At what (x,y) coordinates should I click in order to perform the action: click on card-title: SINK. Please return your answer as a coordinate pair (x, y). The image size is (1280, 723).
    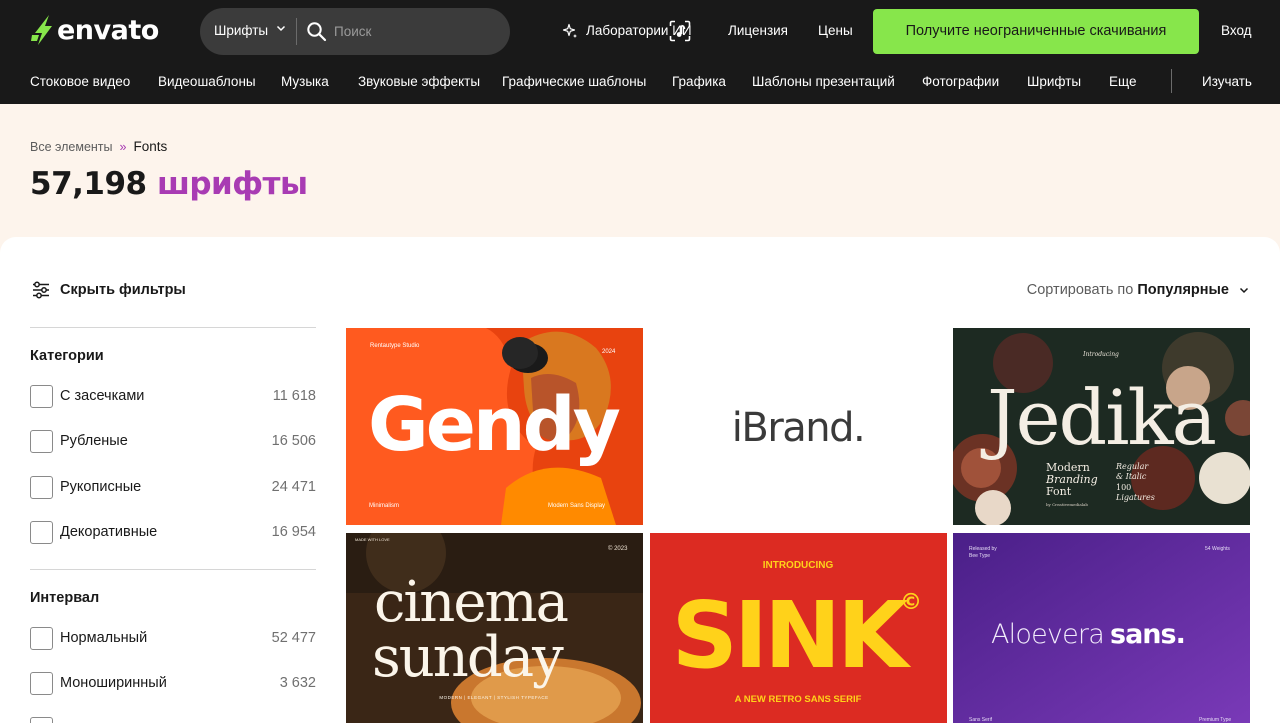
    Looking at the image, I should click on (792, 635).